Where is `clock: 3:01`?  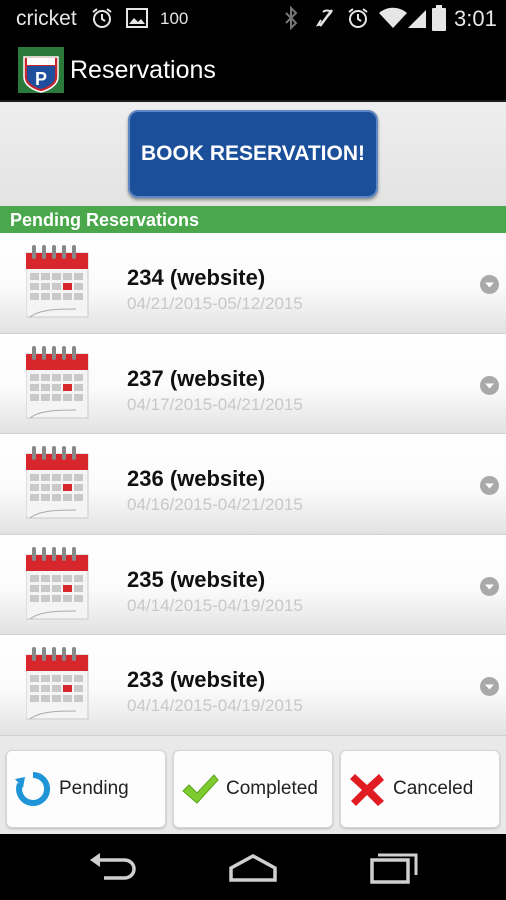
clock: 3:01 is located at coordinates (475, 18).